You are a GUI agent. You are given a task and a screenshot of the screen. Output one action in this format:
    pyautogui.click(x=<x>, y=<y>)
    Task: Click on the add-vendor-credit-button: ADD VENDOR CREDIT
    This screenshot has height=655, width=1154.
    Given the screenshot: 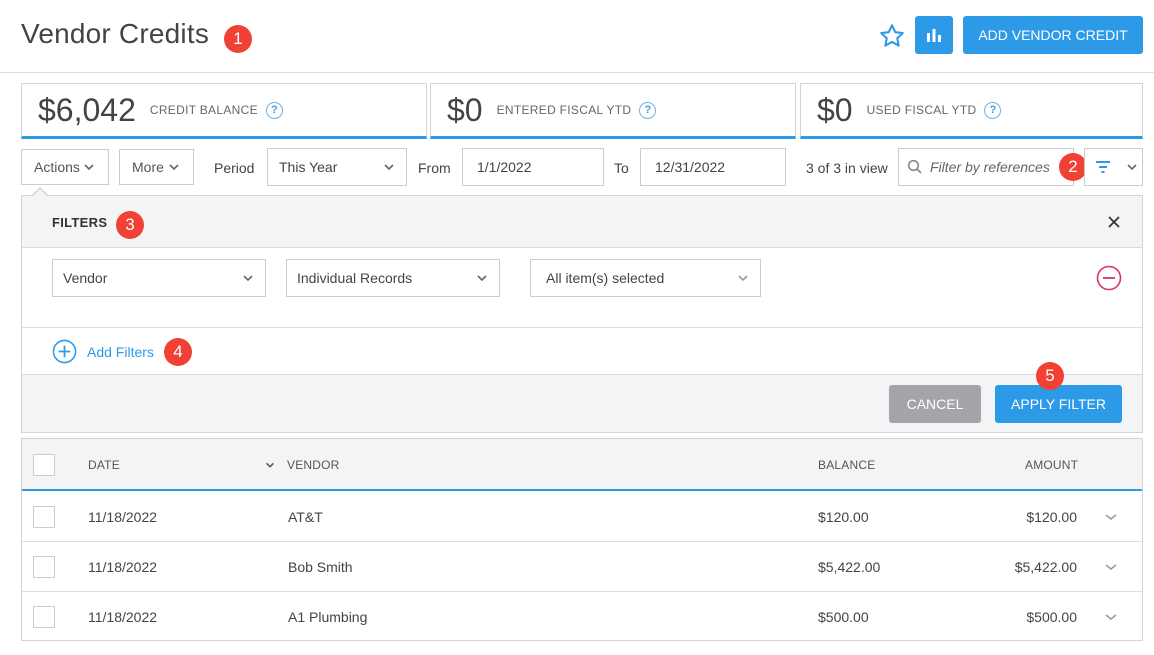 What is the action you would take?
    pyautogui.click(x=1053, y=35)
    